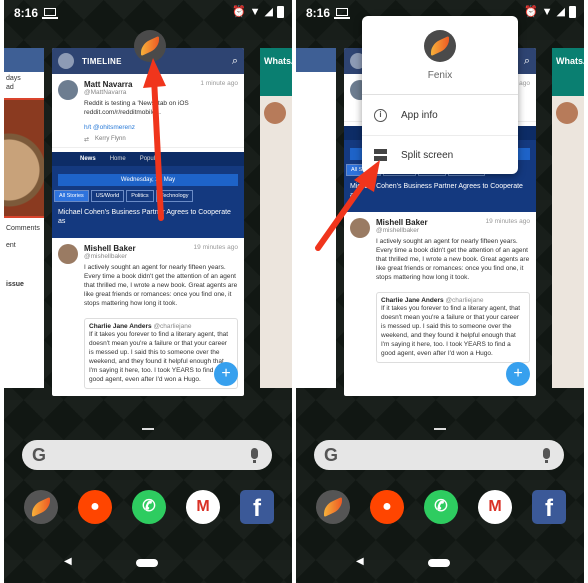 The image size is (588, 583). What do you see at coordinates (427, 155) in the screenshot?
I see `menu-item-label: Split screen` at bounding box center [427, 155].